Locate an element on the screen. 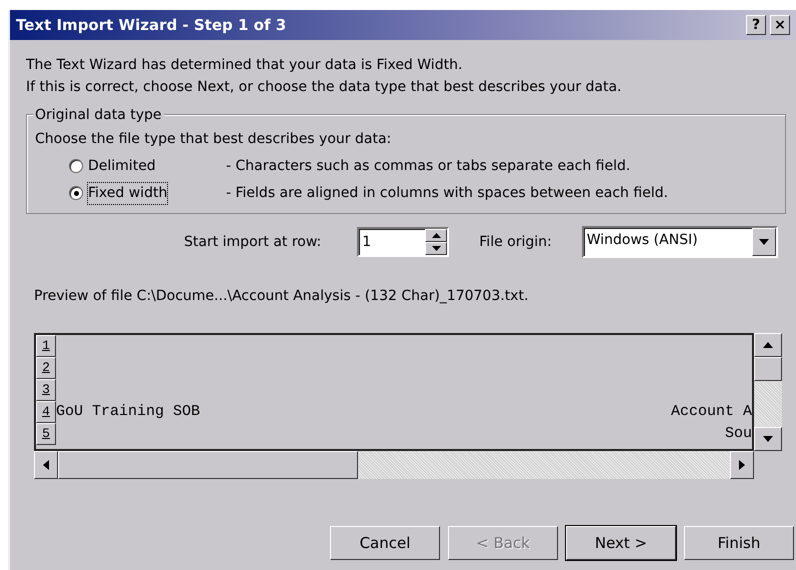  scroll-down-icon is located at coordinates (768, 439).